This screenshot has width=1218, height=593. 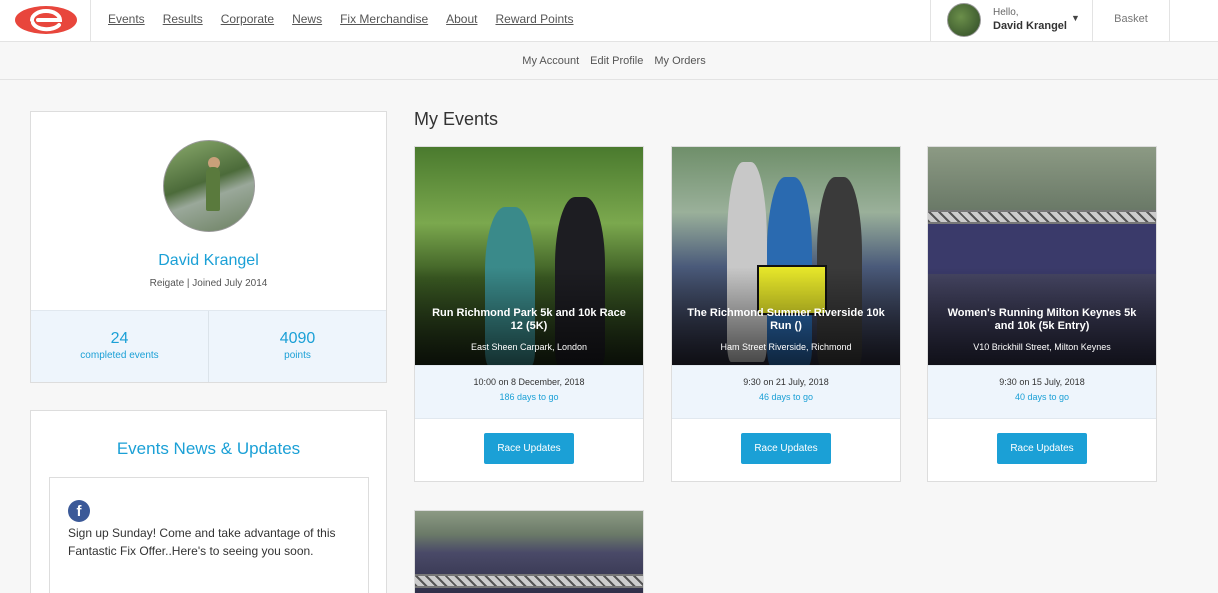 I want to click on profile-subtitle: Reigate | Joined July 2014, so click(x=208, y=283).